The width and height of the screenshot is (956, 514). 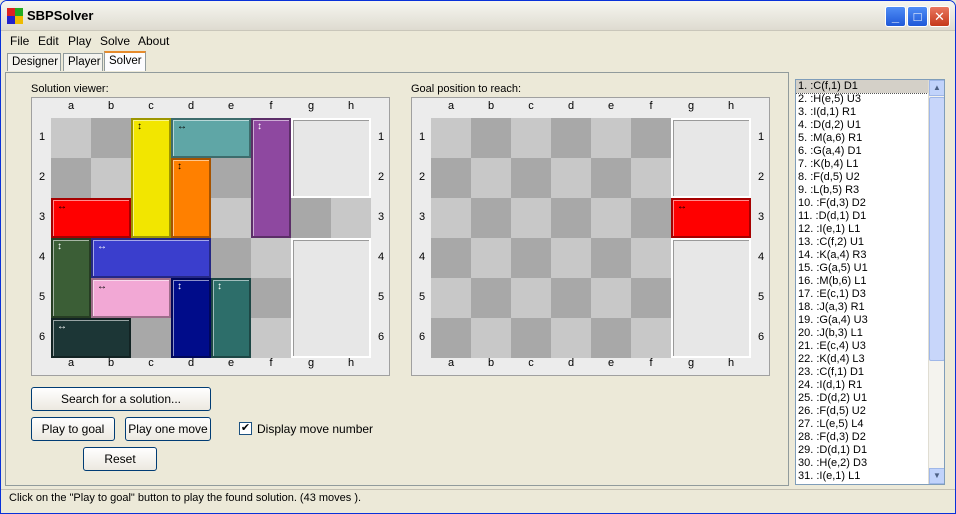 I want to click on move-list-item: 20. :J(b,3) L1, so click(x=870, y=333).